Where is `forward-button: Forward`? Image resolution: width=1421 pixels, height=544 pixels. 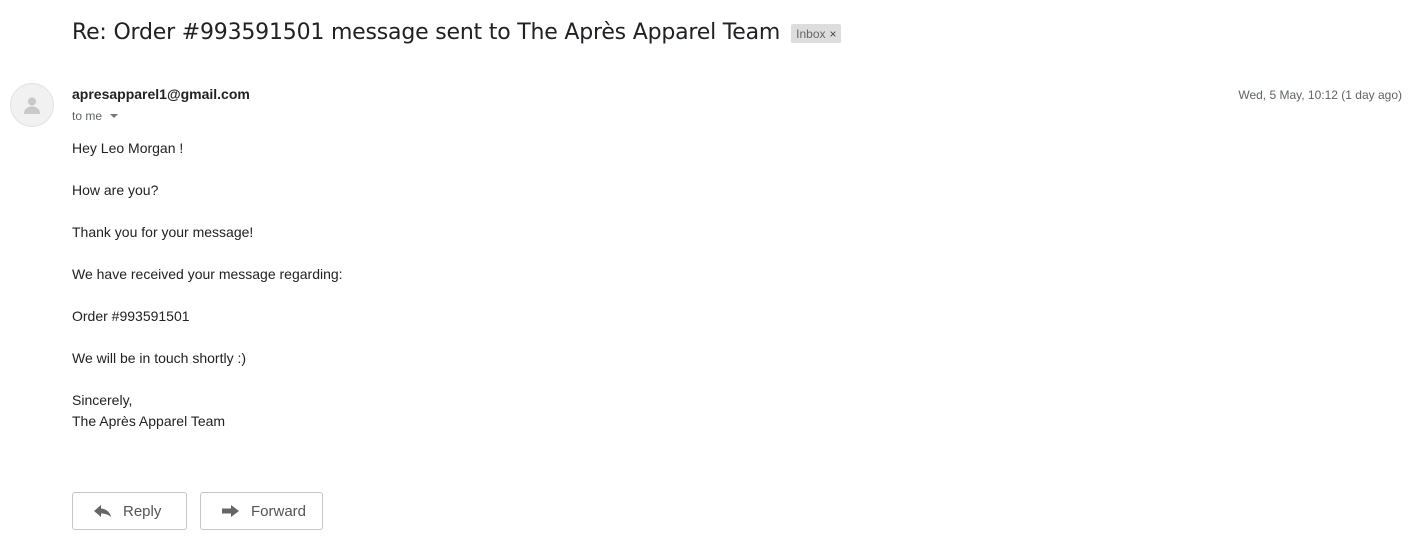 forward-button: Forward is located at coordinates (261, 511).